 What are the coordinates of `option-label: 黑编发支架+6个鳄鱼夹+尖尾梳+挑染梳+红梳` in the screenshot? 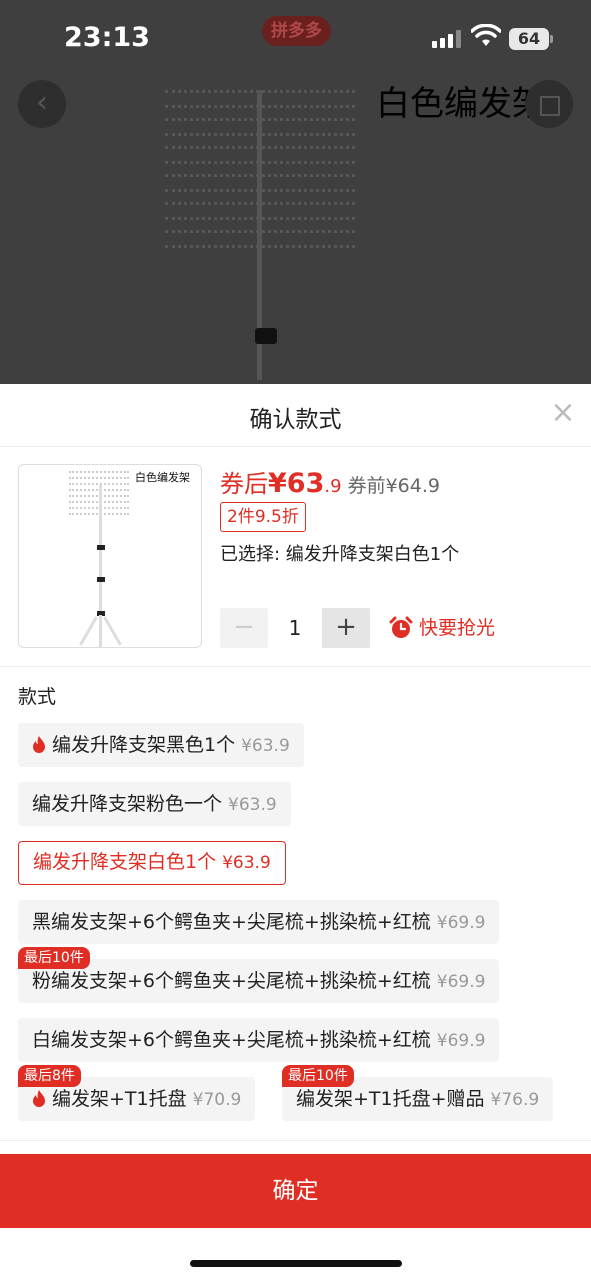 It's located at (231, 922).